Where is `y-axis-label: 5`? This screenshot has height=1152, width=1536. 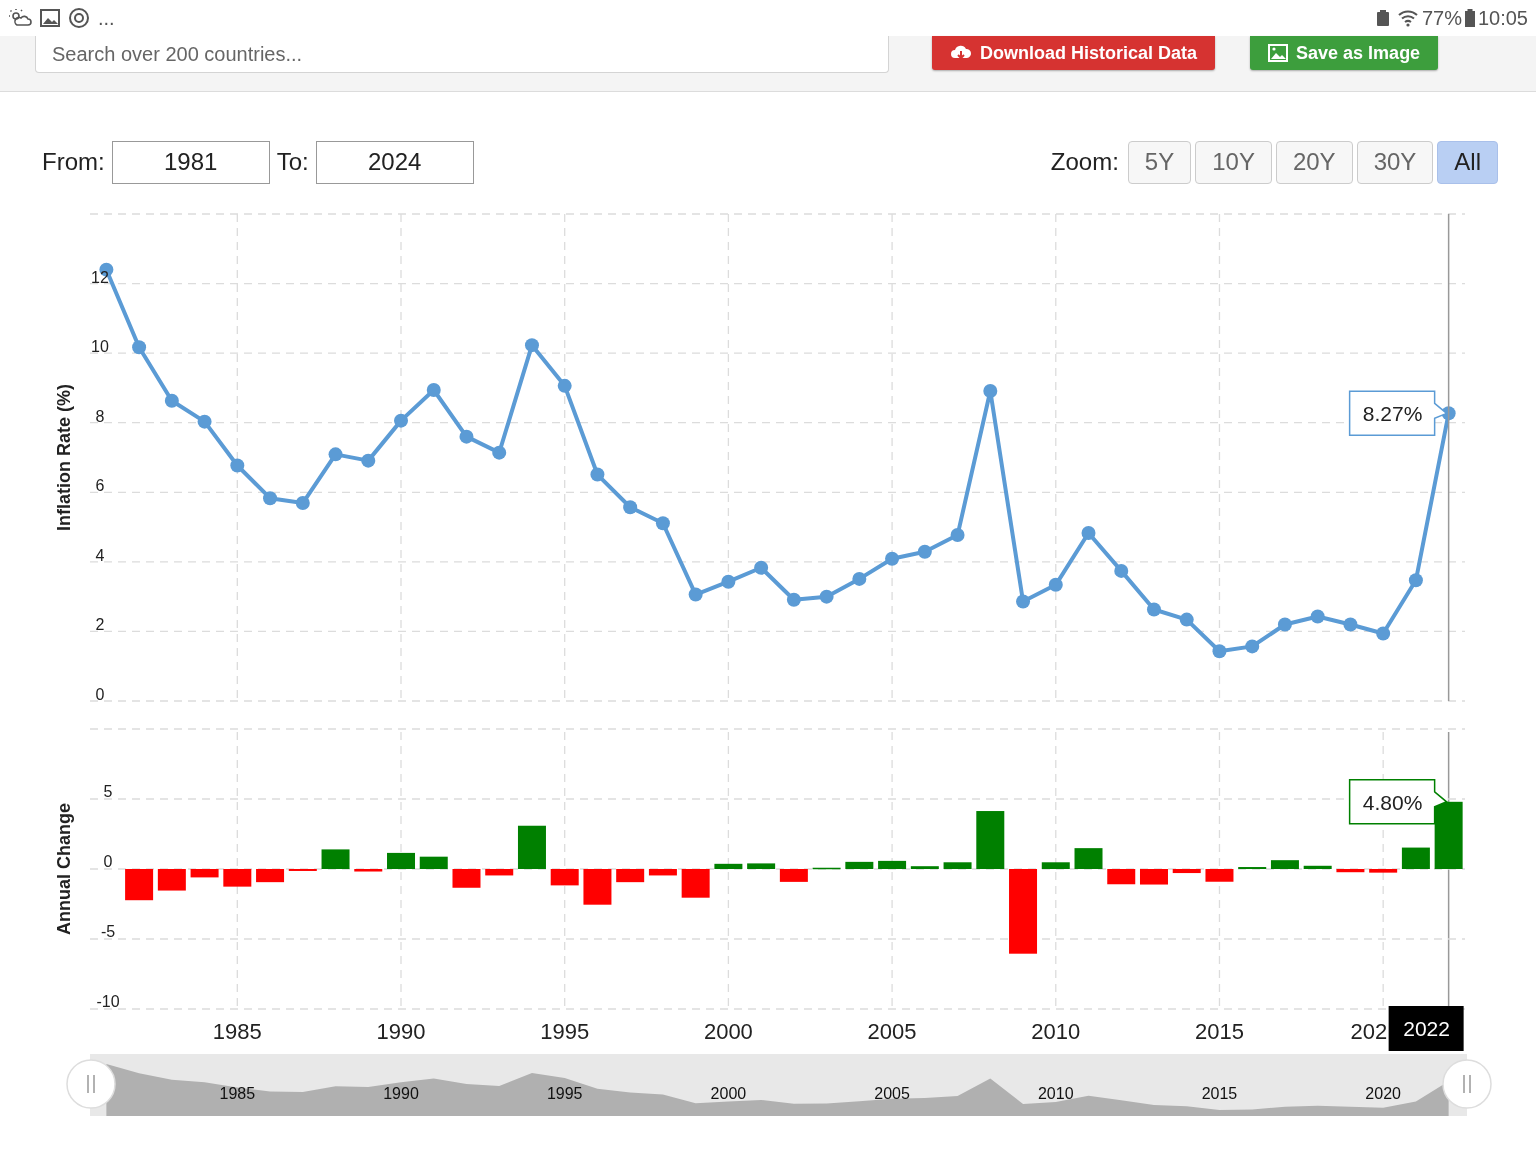 y-axis-label: 5 is located at coordinates (108, 791).